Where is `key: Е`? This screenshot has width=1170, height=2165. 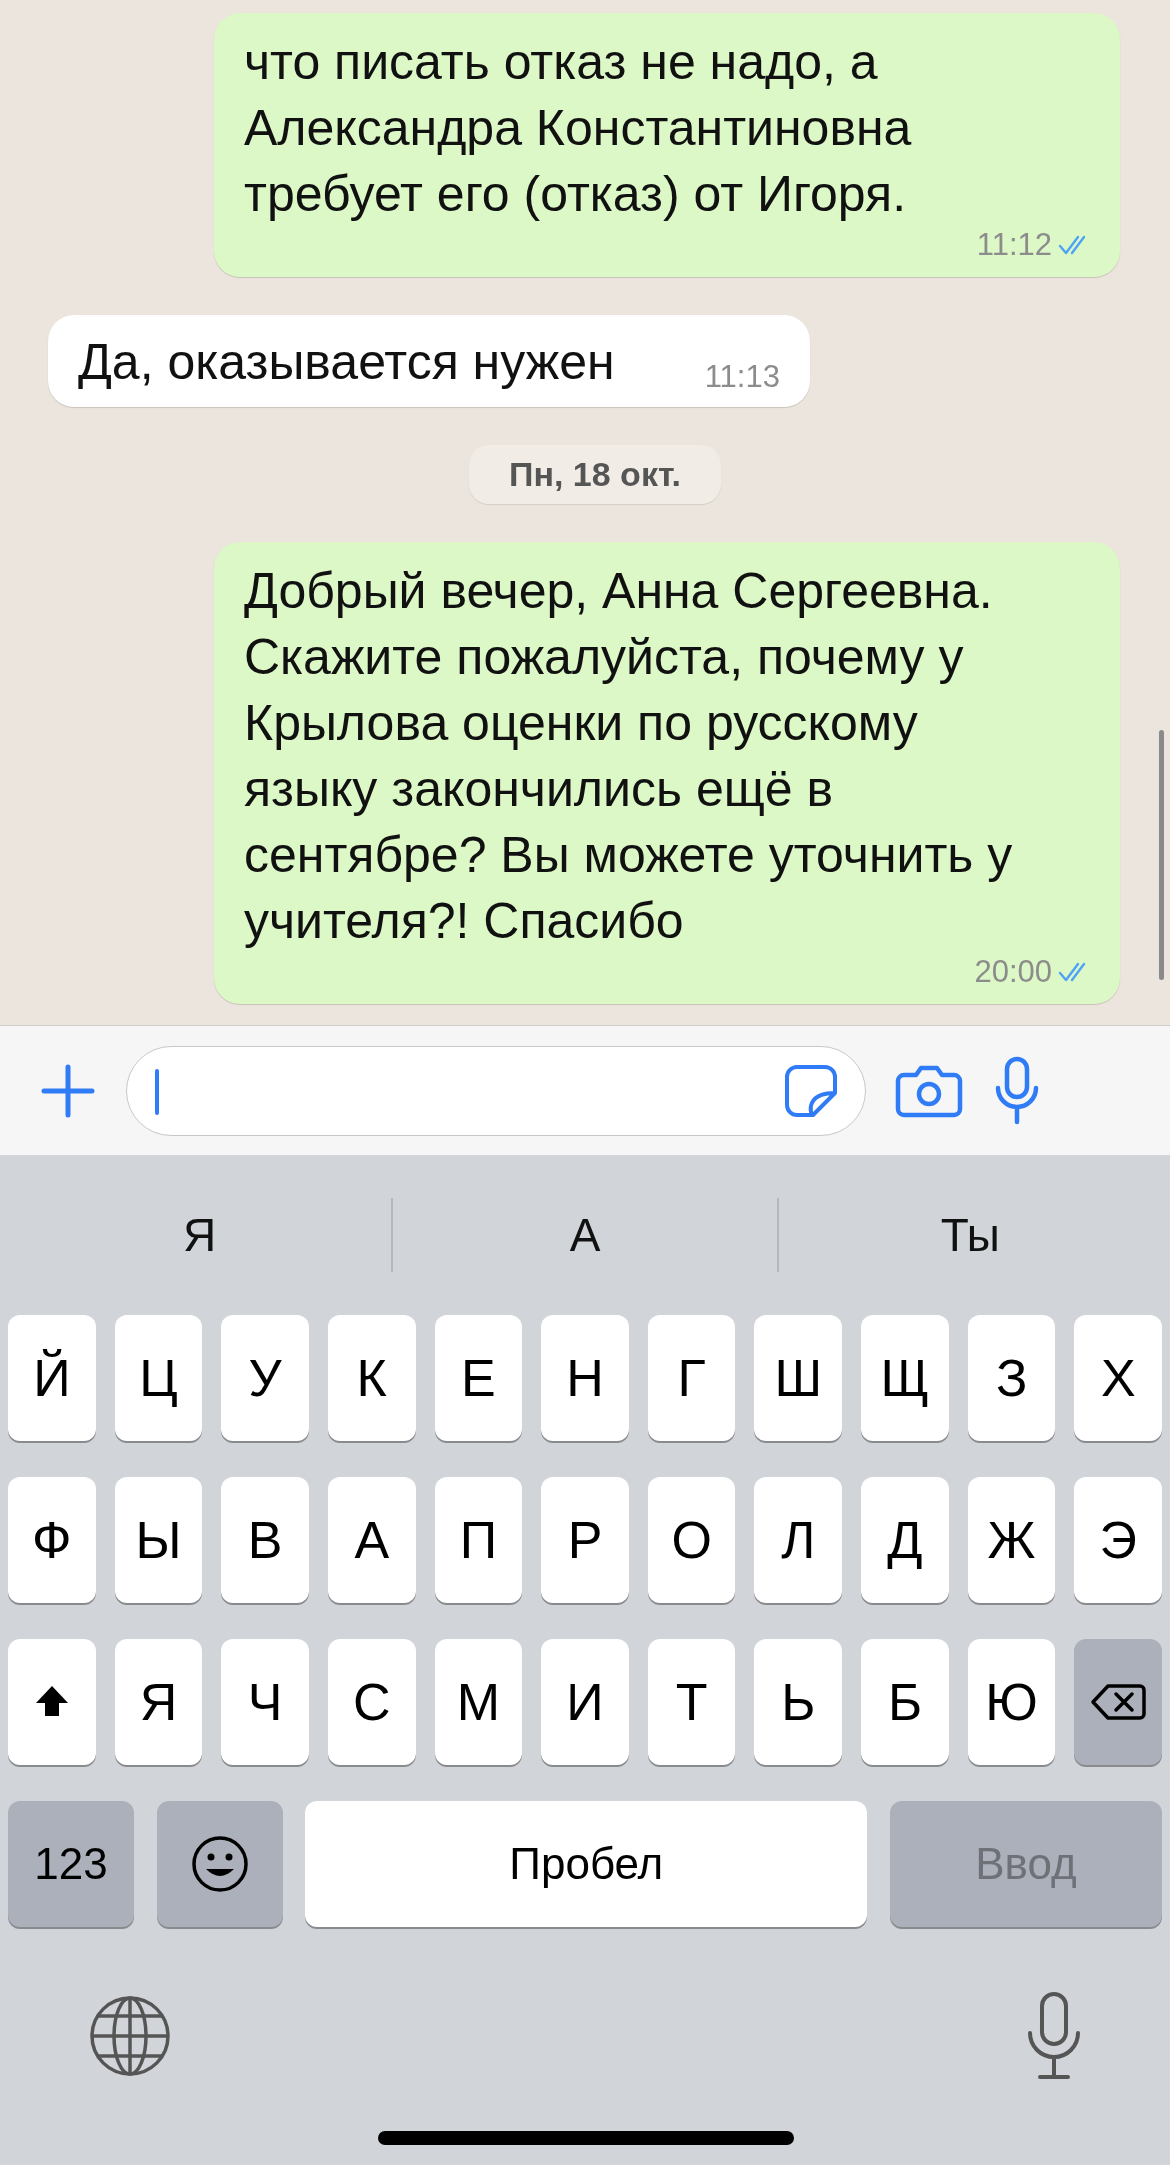
key: Е is located at coordinates (478, 1378).